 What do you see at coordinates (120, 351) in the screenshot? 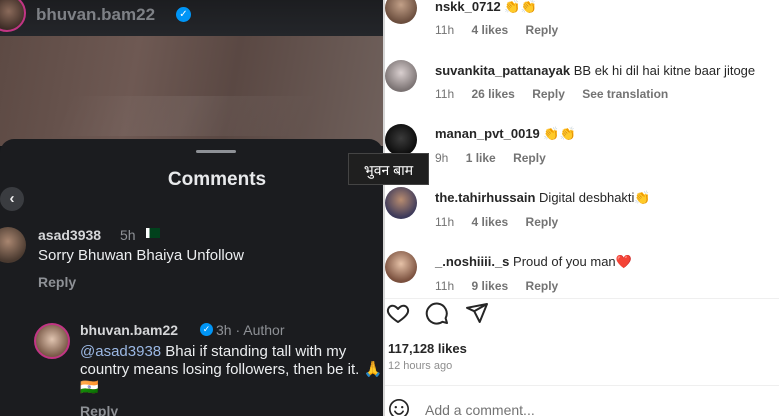
I see `mention-link: @asad3938` at bounding box center [120, 351].